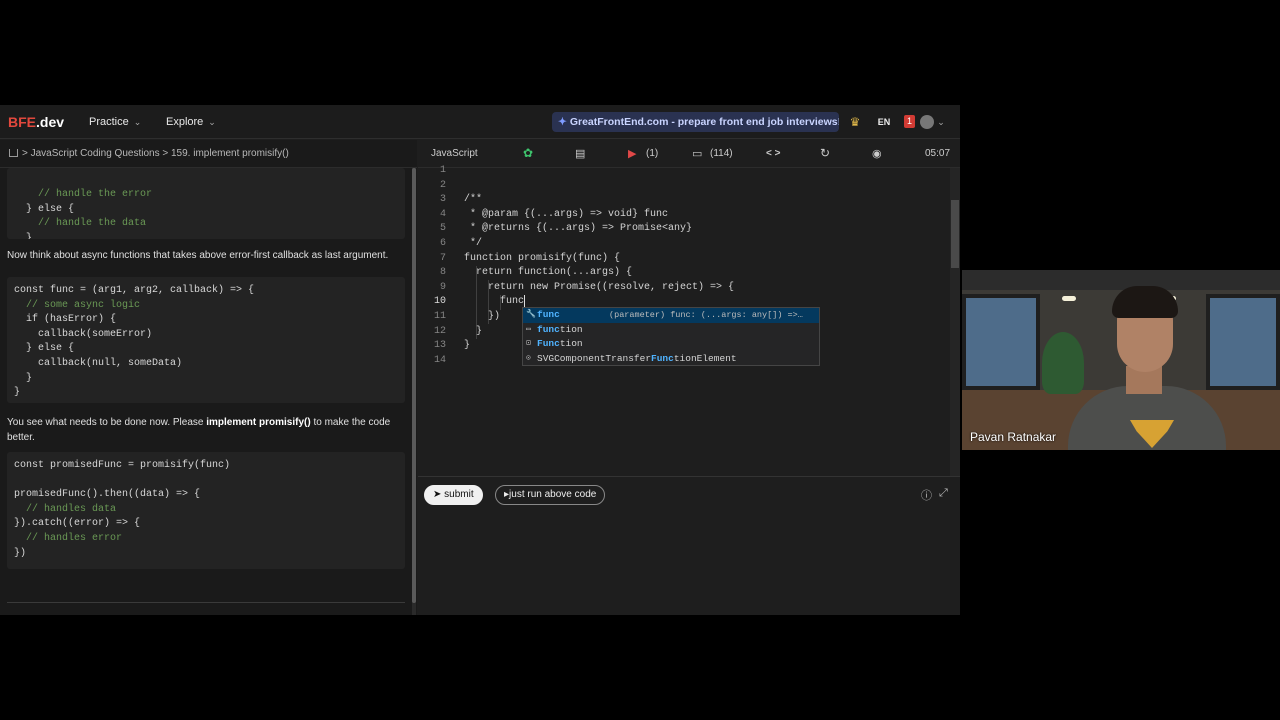 This screenshot has height=720, width=1280. Describe the element at coordinates (442, 258) in the screenshot. I see `line-number: 7` at that location.